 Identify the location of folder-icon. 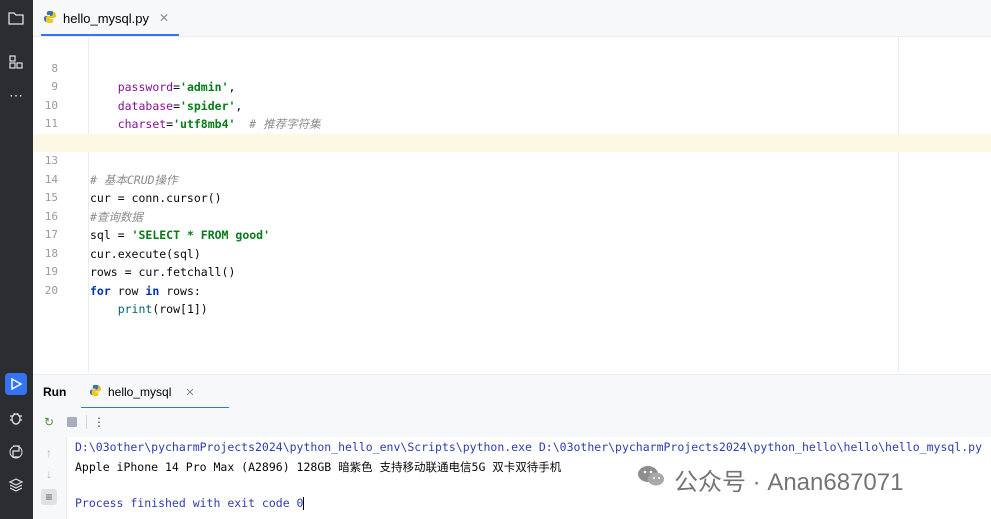
(16, 18).